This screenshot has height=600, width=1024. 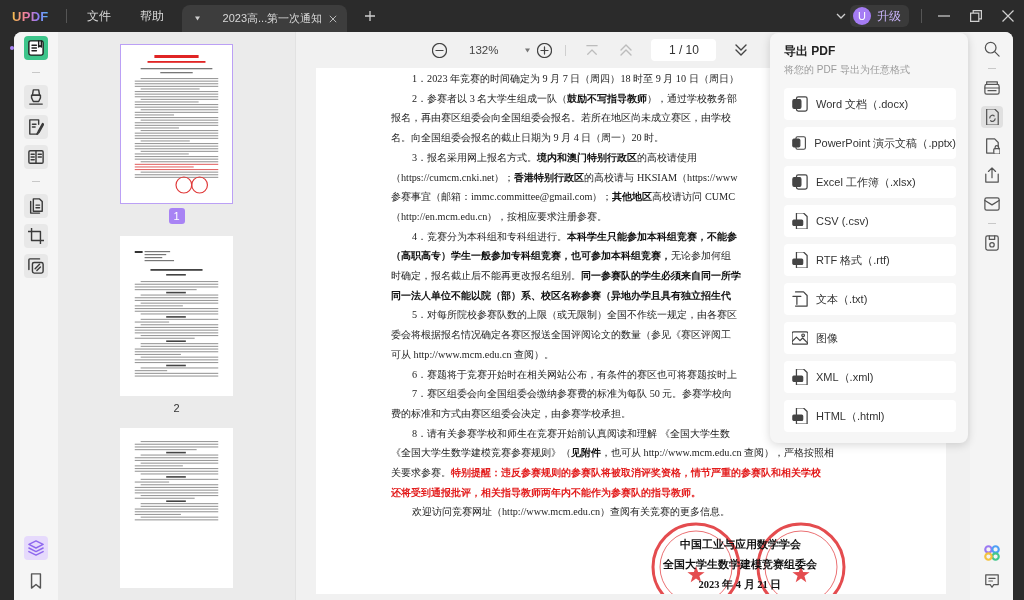 I want to click on page-stack-icon, so click(x=36, y=206).